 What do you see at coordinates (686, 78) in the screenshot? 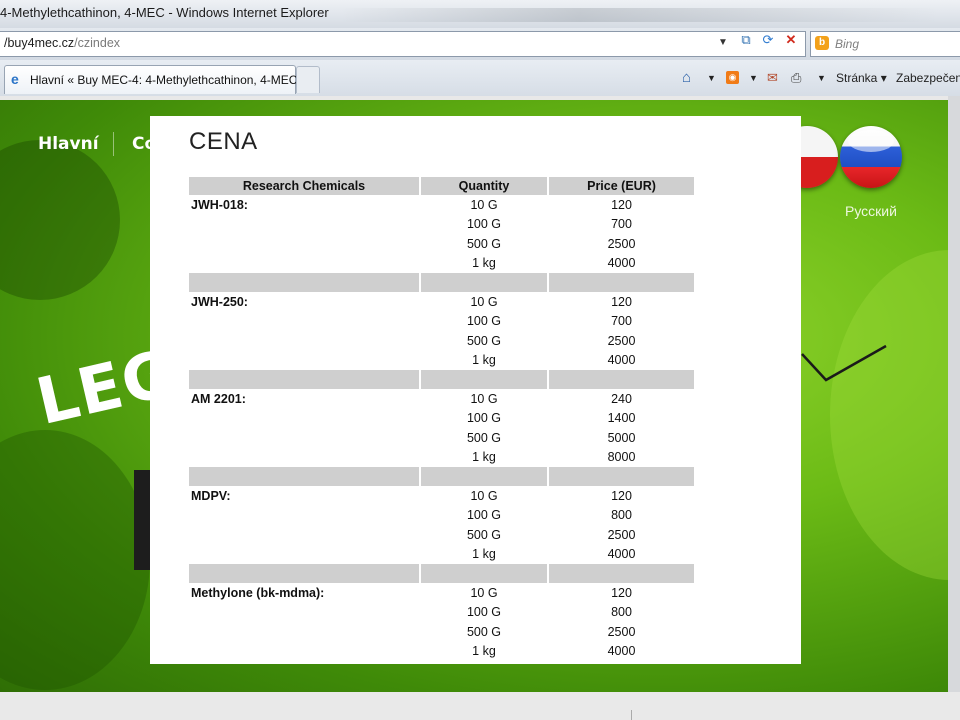
I see `home-icon: ⌂` at bounding box center [686, 78].